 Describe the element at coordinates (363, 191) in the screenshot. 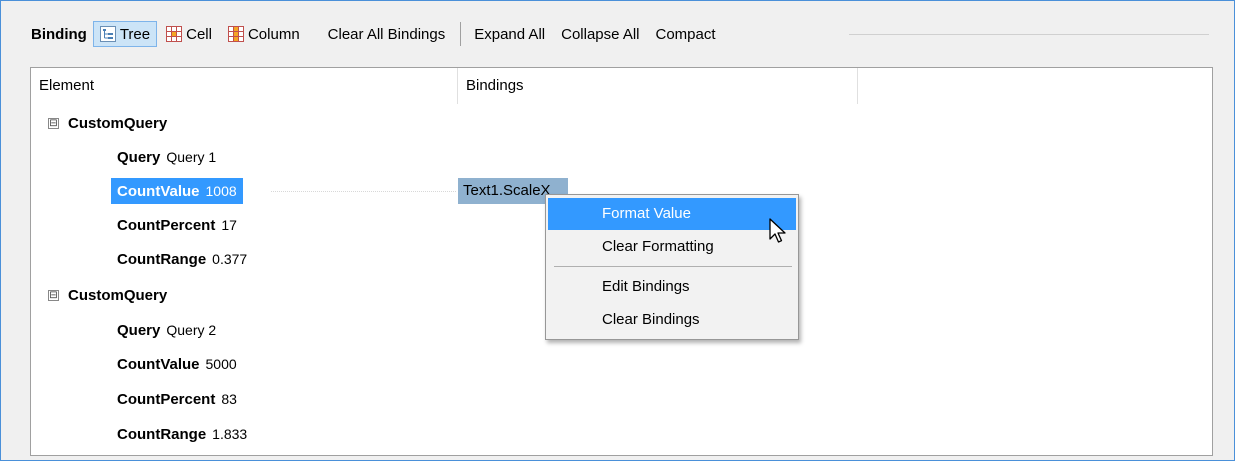

I see `connector-line` at that location.